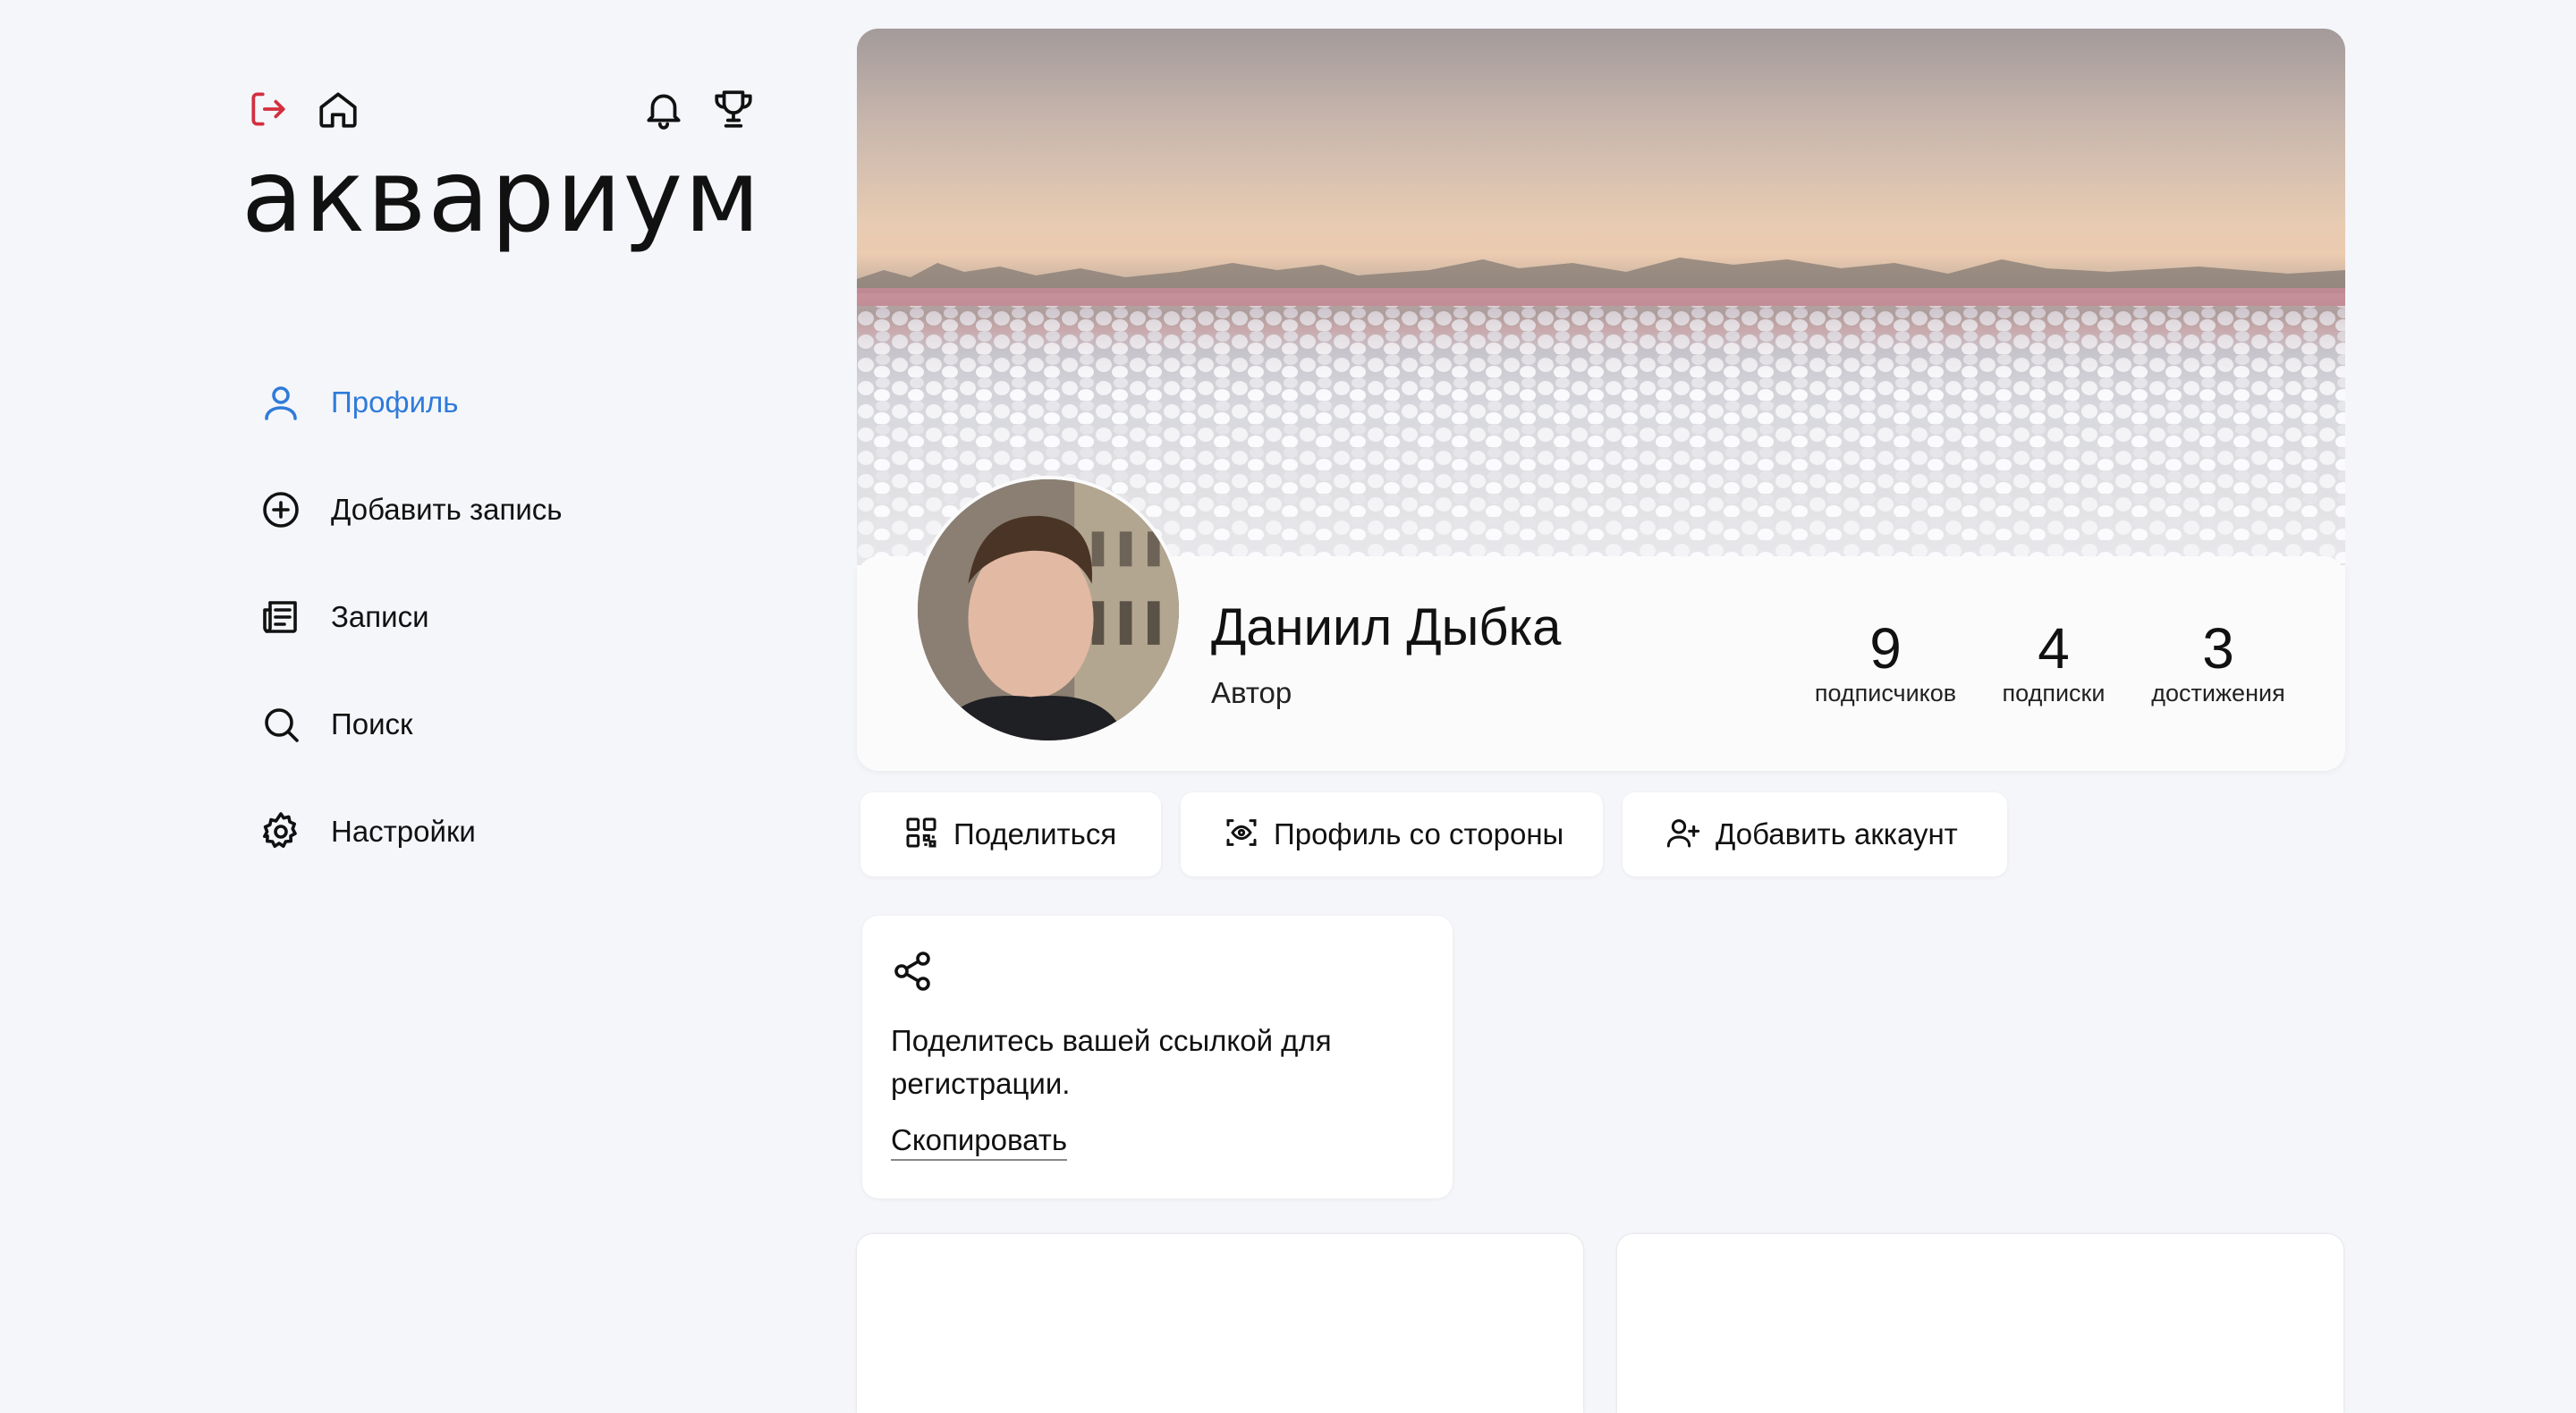 The image size is (2576, 1413). I want to click on brand-logo-text: аквариум, so click(502, 203).